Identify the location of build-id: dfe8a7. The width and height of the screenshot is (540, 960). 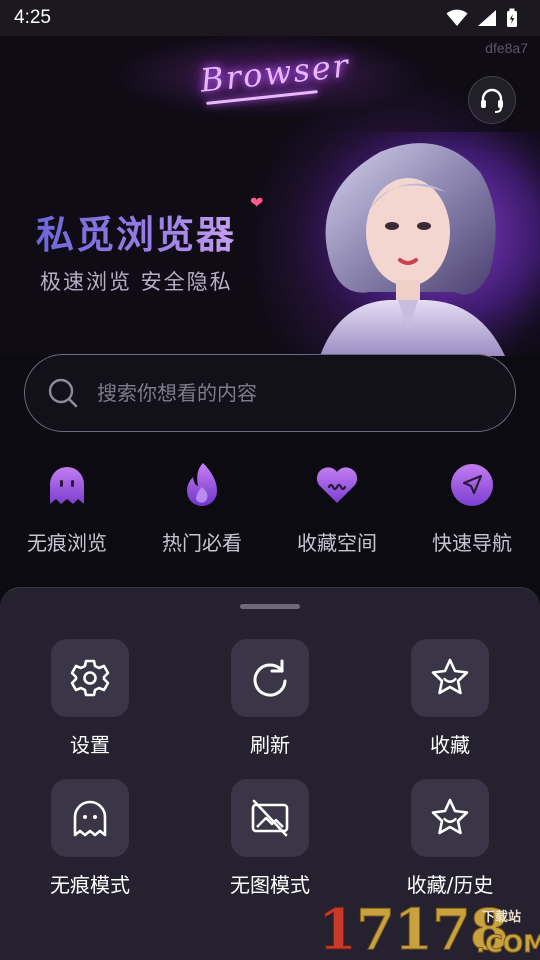
(506, 48).